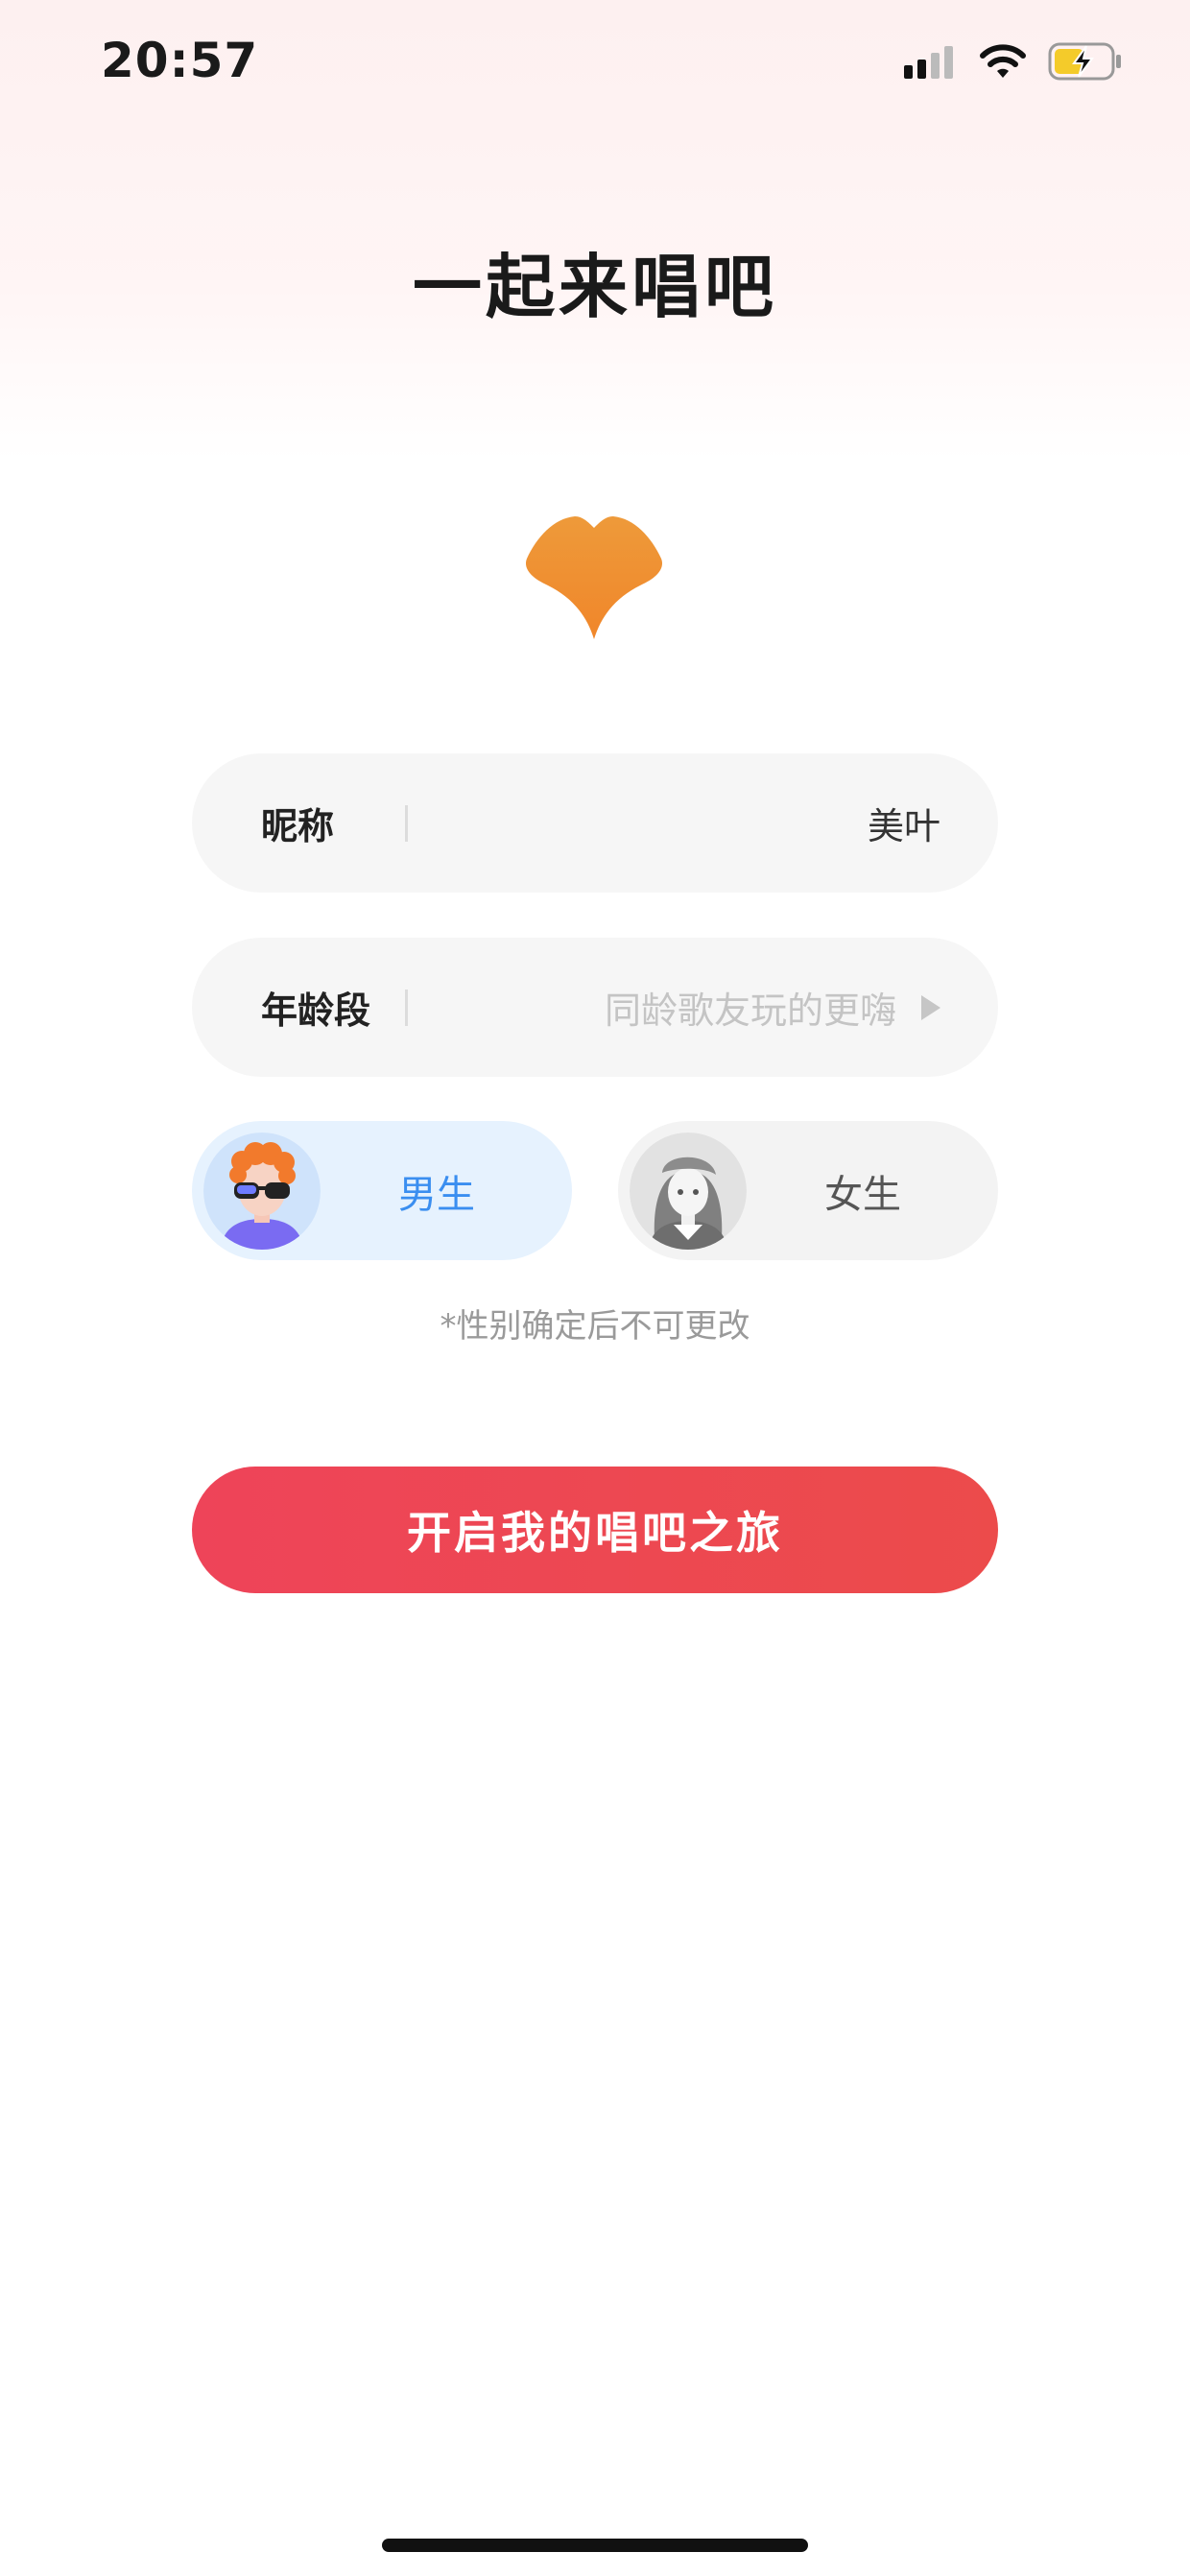 This screenshot has height=2576, width=1190. What do you see at coordinates (262, 1191) in the screenshot?
I see `male-avatar-icon` at bounding box center [262, 1191].